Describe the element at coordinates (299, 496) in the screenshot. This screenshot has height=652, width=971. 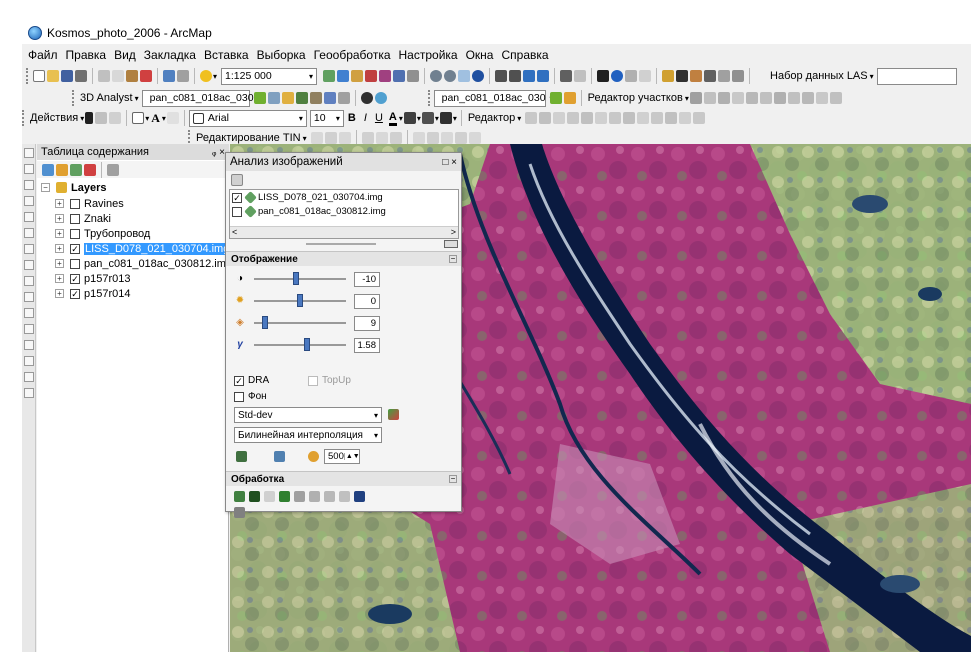
I see `mosaic-icon` at that location.